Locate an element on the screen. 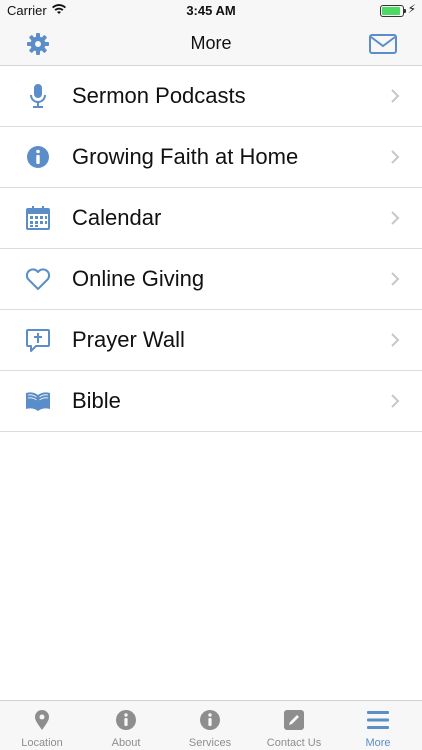  tab-label: Services is located at coordinates (210, 743).